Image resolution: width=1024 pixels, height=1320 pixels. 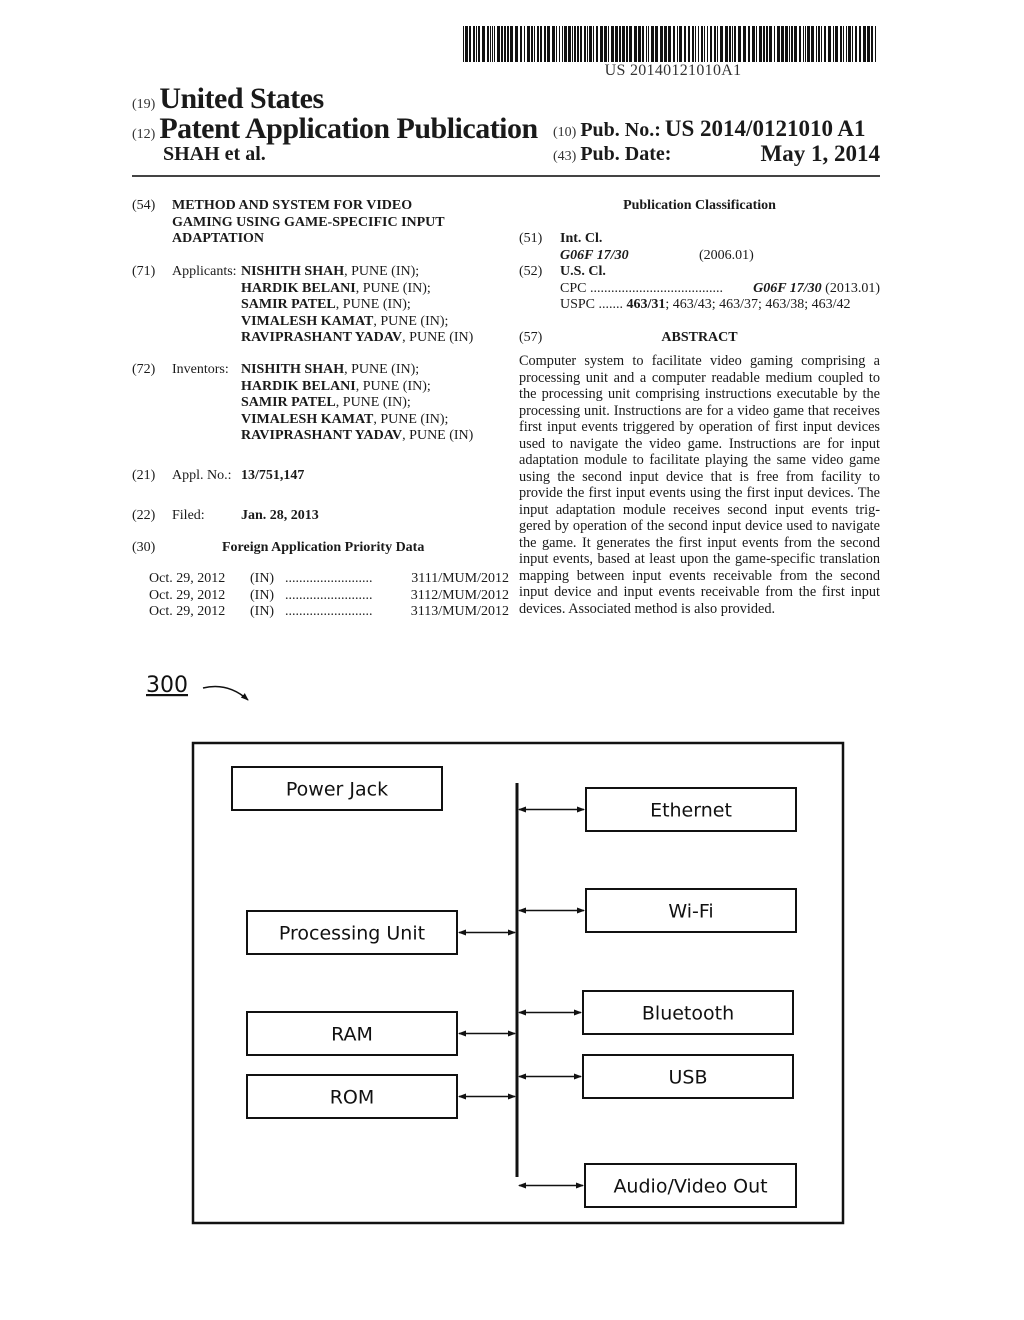 I want to click on block-label: USB, so click(x=687, y=1078).